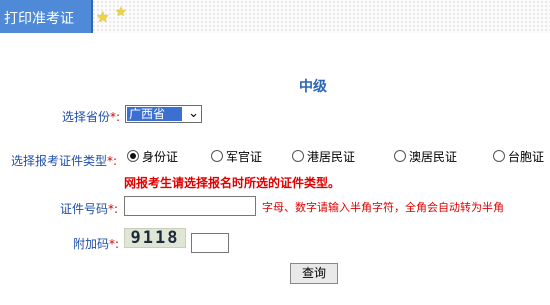 This screenshot has width=550, height=305. I want to click on header-tab: 打印准考证, so click(46, 16).